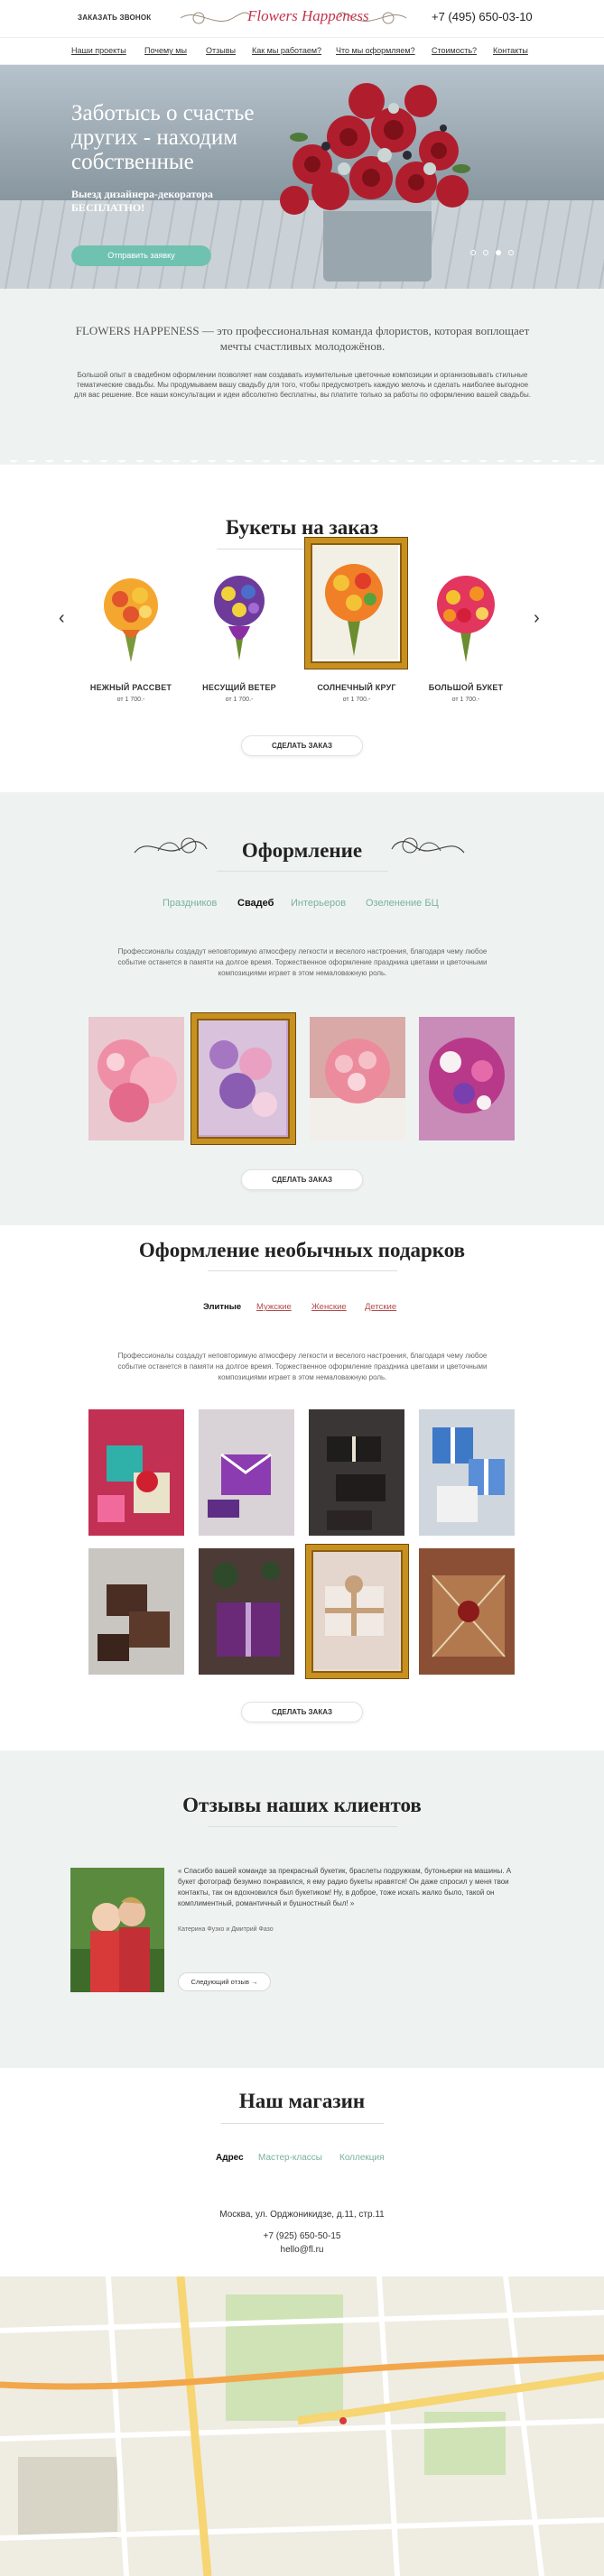  I want to click on tab-weddings: Свадеб, so click(255, 903).